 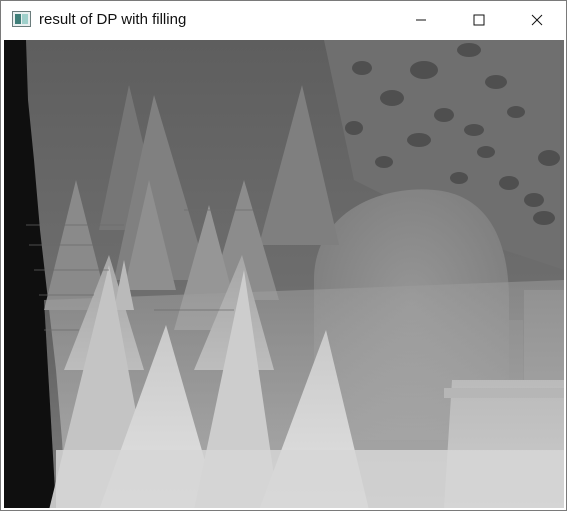 I want to click on minimize-icon, so click(x=421, y=20).